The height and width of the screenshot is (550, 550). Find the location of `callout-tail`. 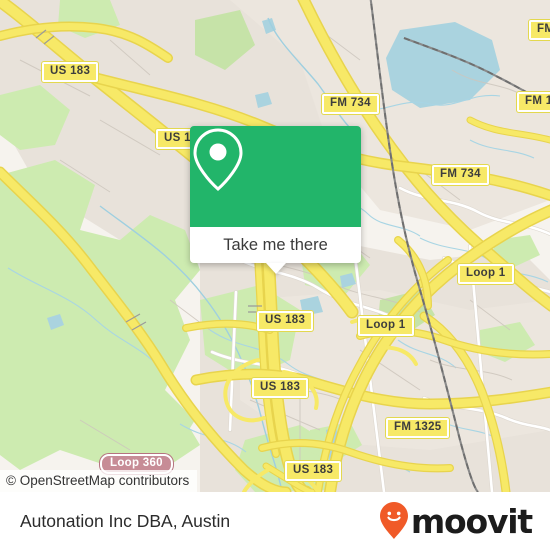

callout-tail is located at coordinates (275, 268).